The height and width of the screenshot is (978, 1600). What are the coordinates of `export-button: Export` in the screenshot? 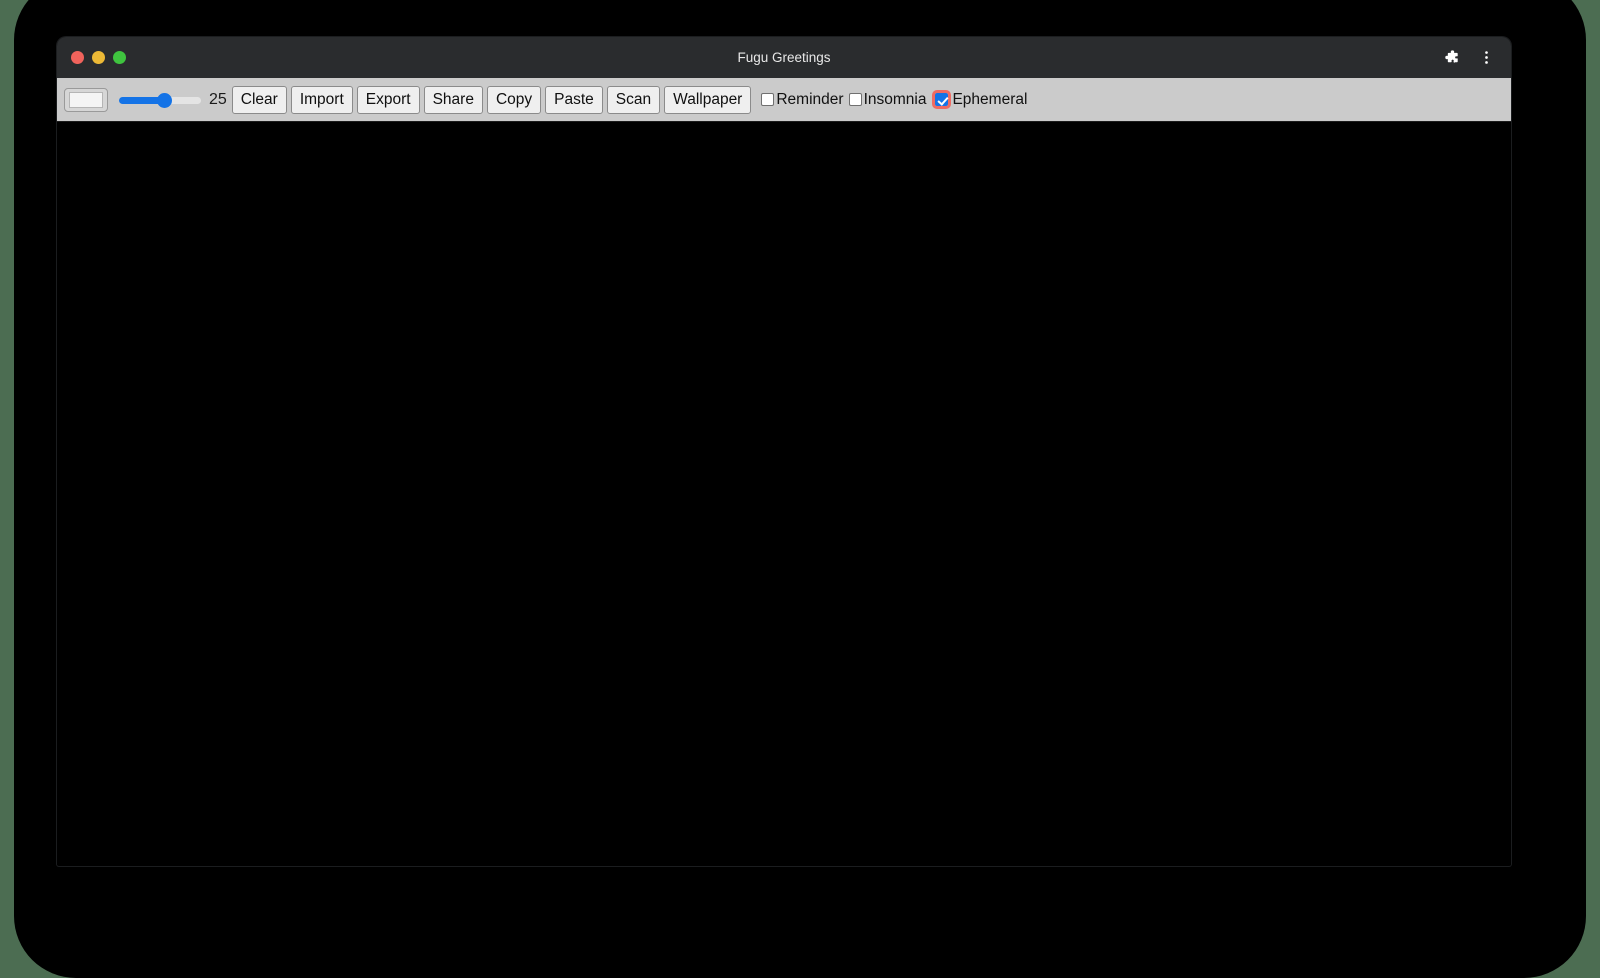 It's located at (388, 99).